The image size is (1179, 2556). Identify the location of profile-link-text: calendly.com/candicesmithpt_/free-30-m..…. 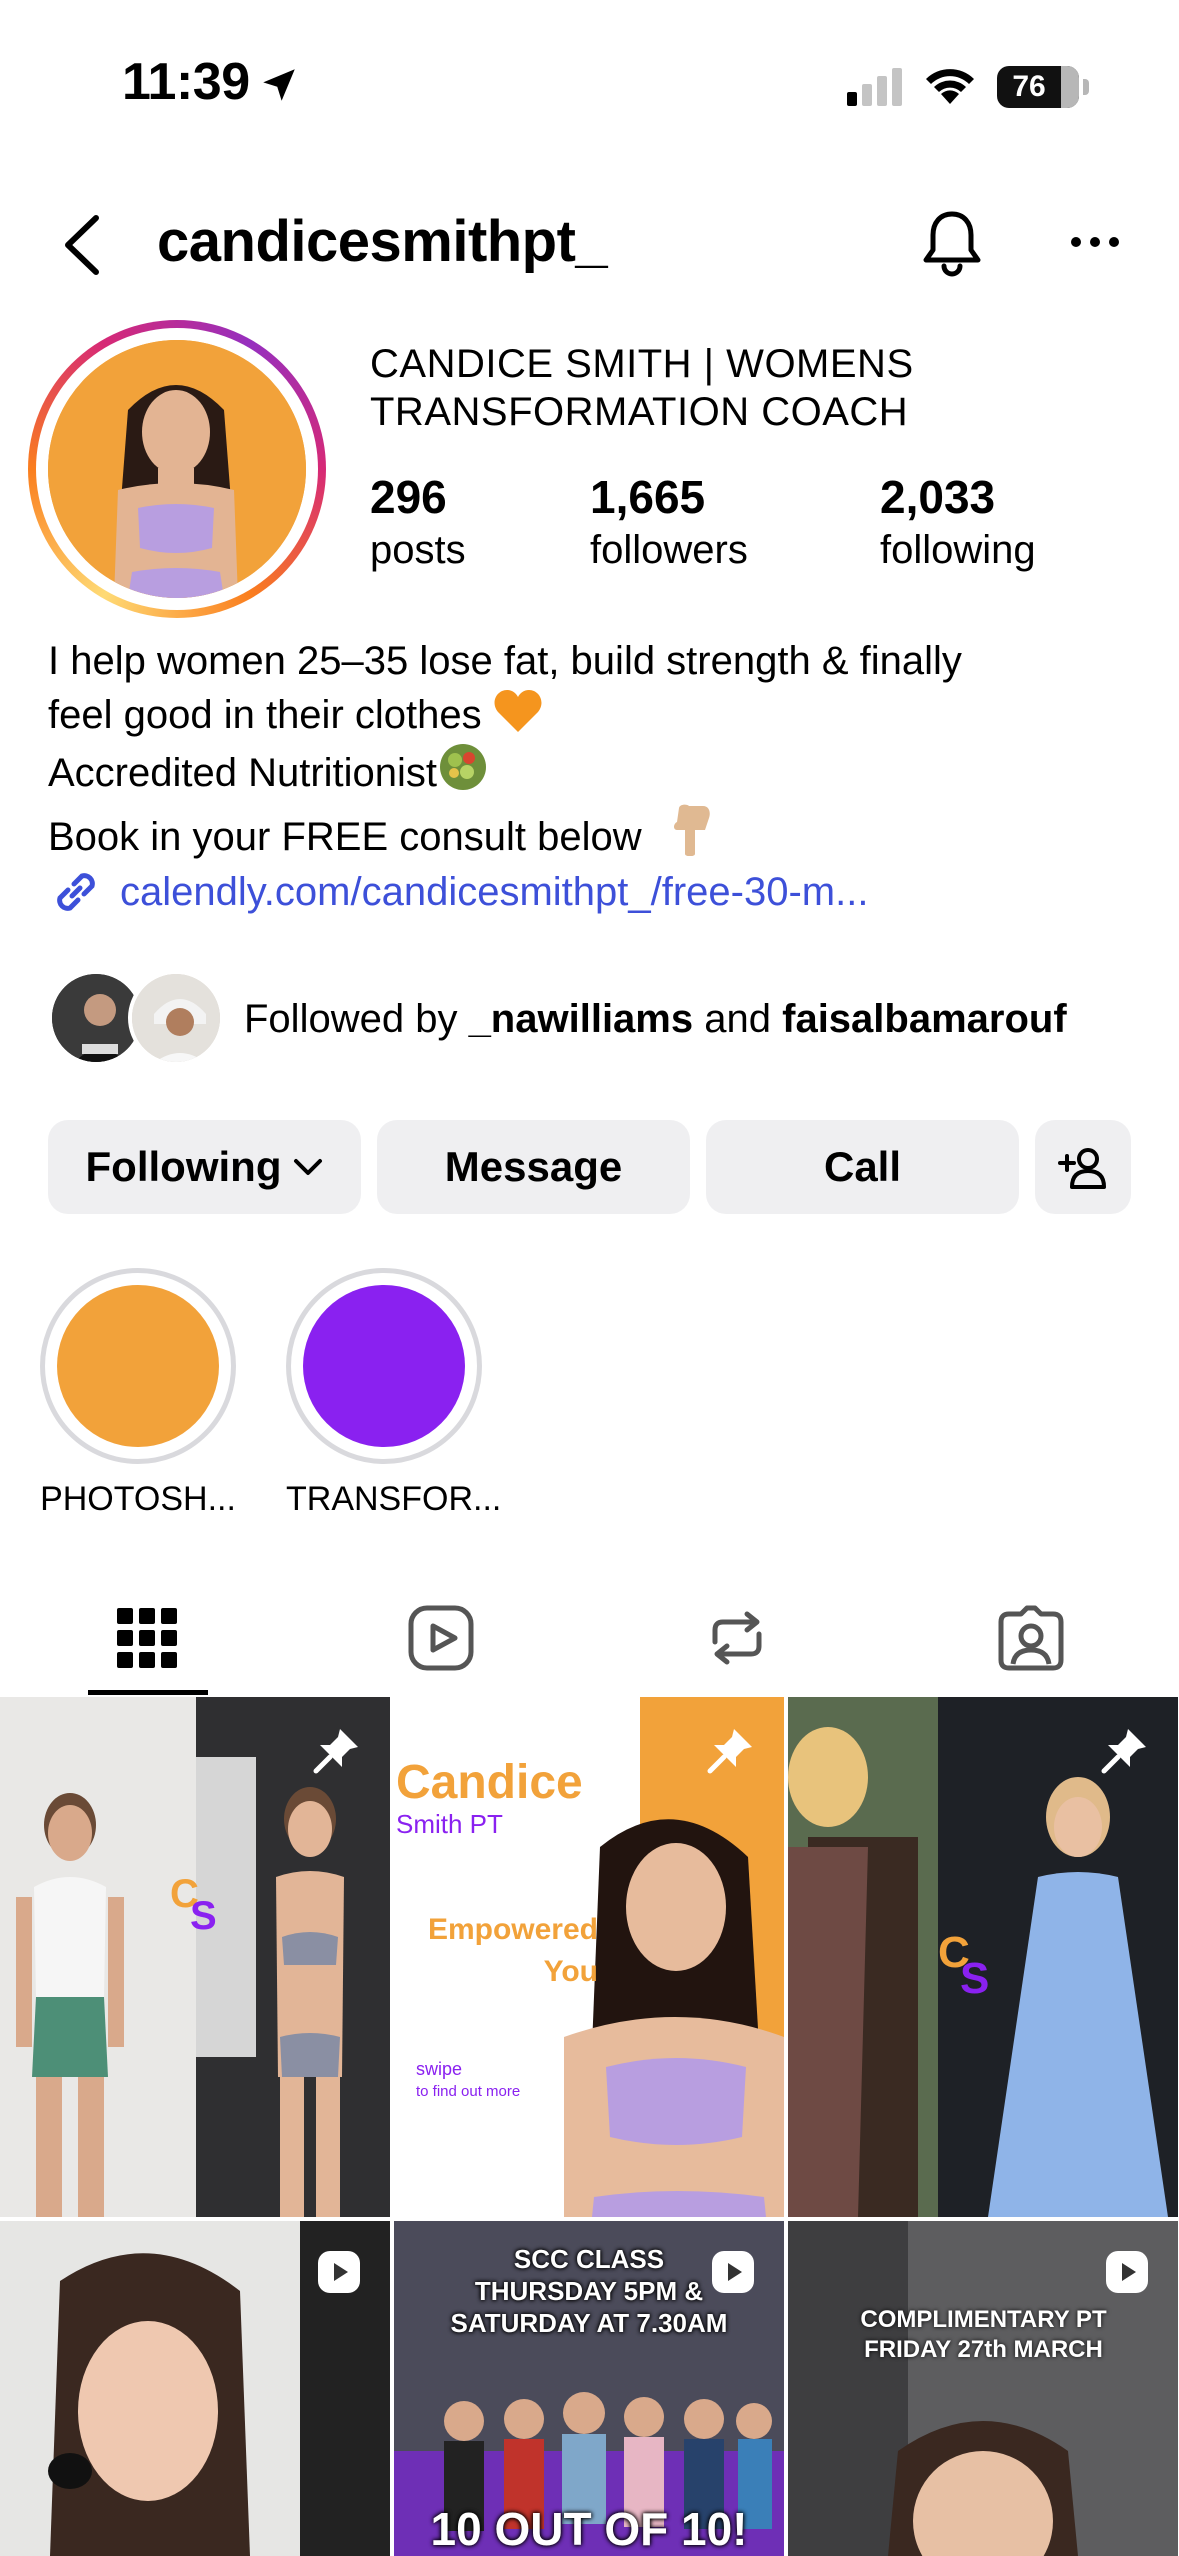
(494, 892).